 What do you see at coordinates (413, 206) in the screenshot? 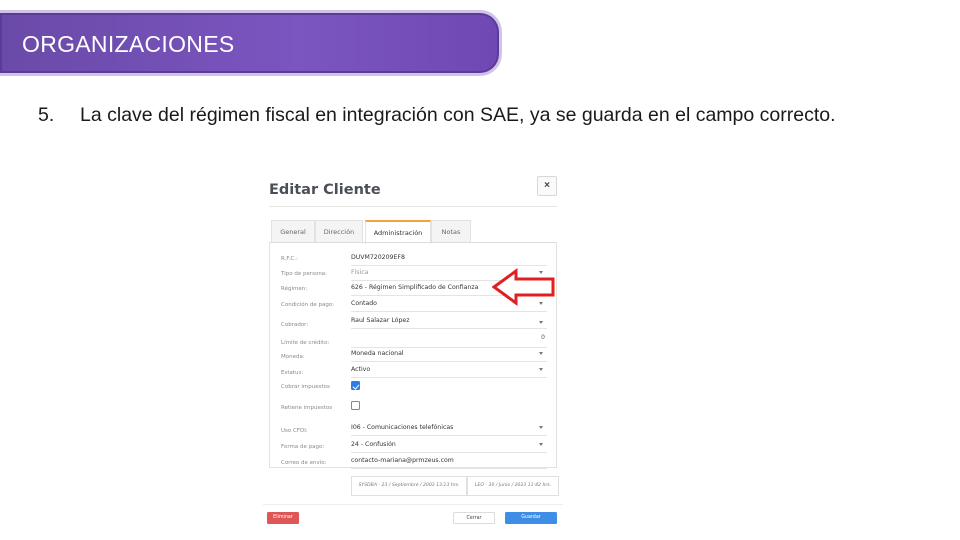
I see `title-divider` at bounding box center [413, 206].